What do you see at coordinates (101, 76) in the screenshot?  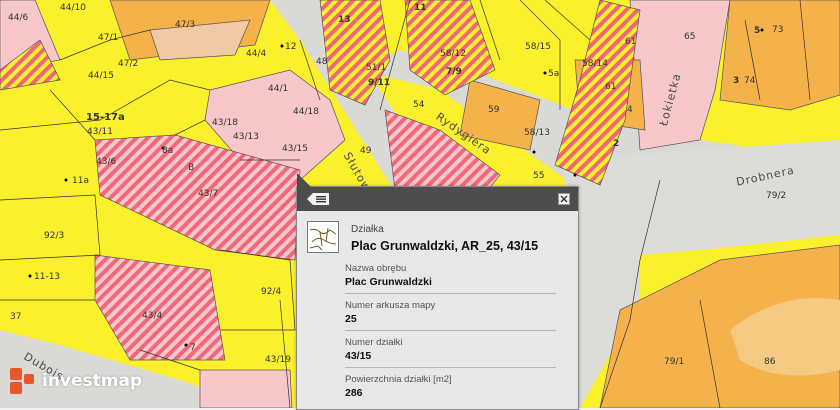 I see `parcel-label: 44/15` at bounding box center [101, 76].